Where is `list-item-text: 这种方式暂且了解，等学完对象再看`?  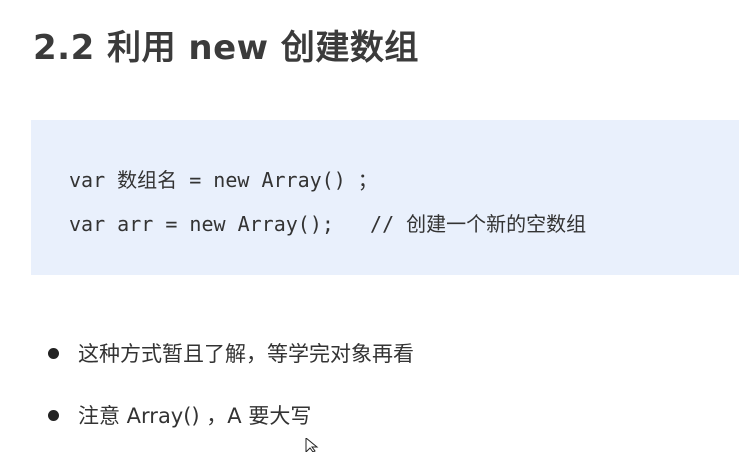 list-item-text: 这种方式暂且了解，等学完对象再看 is located at coordinates (246, 354).